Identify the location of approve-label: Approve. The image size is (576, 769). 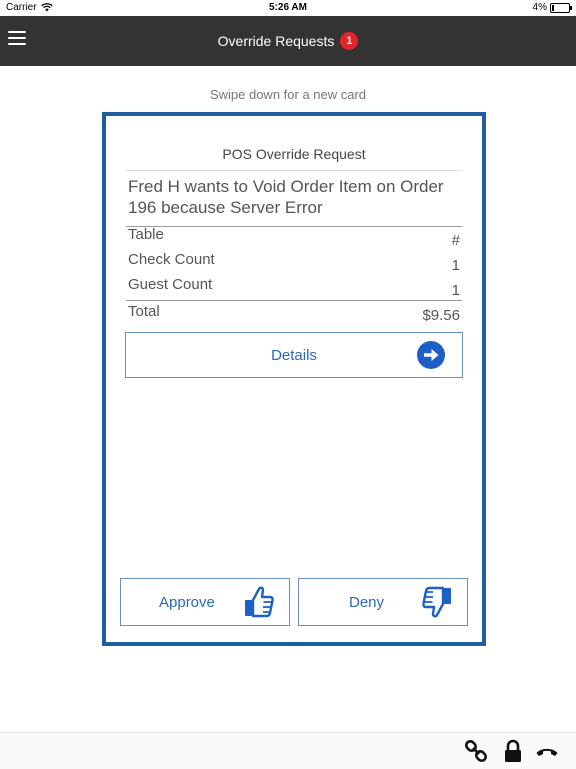
(187, 602).